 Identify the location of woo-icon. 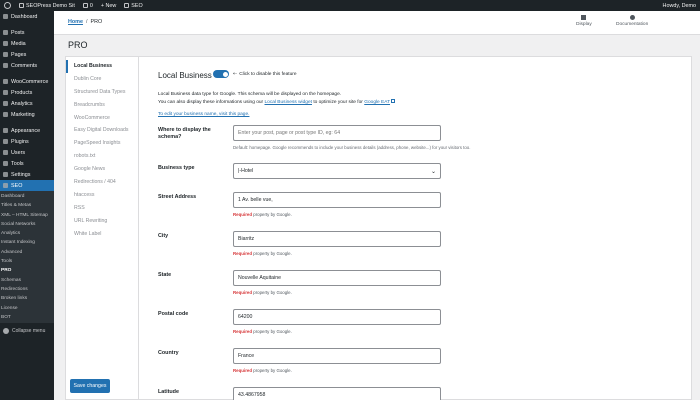
(5, 81).